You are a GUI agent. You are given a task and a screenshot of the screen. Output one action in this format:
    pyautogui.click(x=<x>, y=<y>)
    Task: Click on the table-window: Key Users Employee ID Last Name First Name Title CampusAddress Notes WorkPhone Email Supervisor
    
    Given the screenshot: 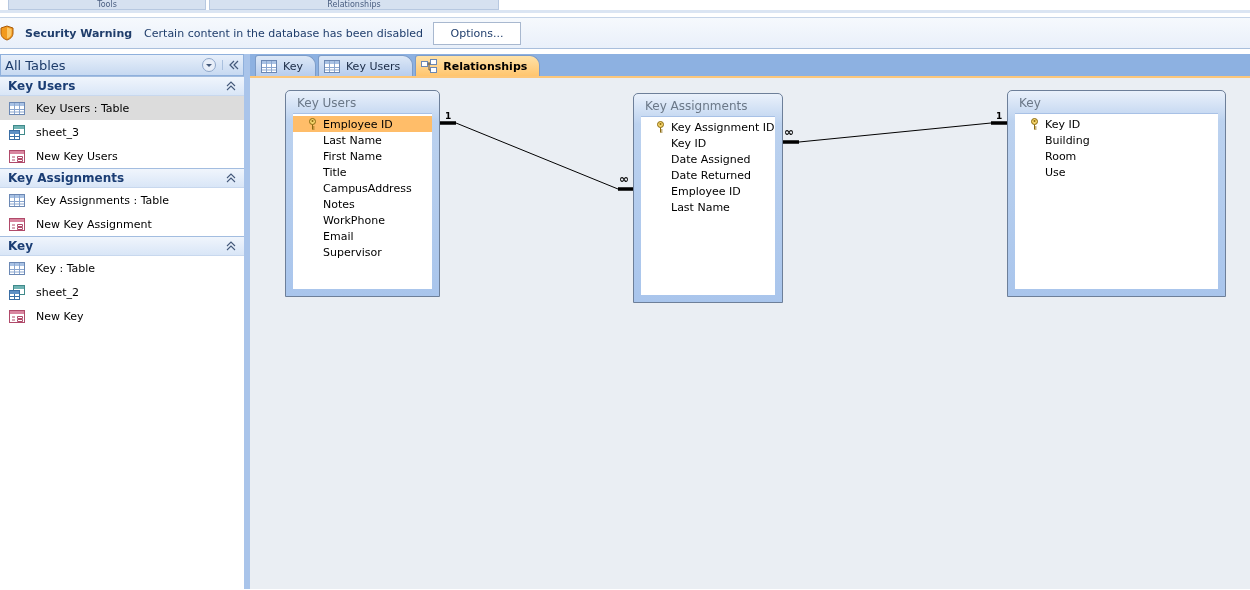 What is the action you would take?
    pyautogui.click(x=362, y=193)
    